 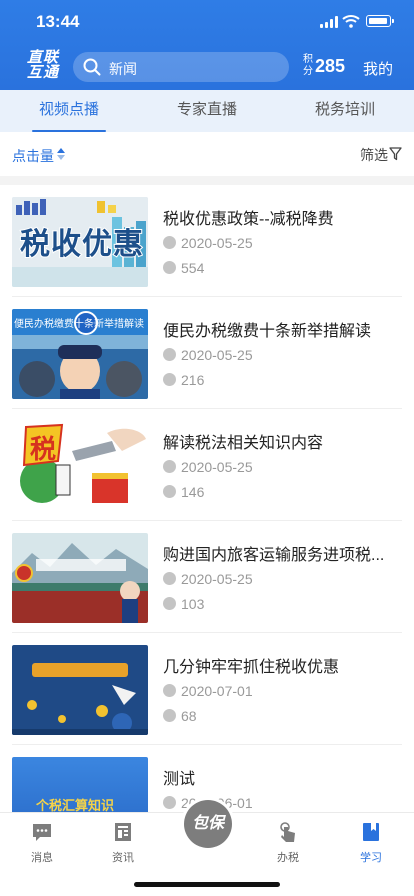 I want to click on search-icon, so click(x=92, y=67).